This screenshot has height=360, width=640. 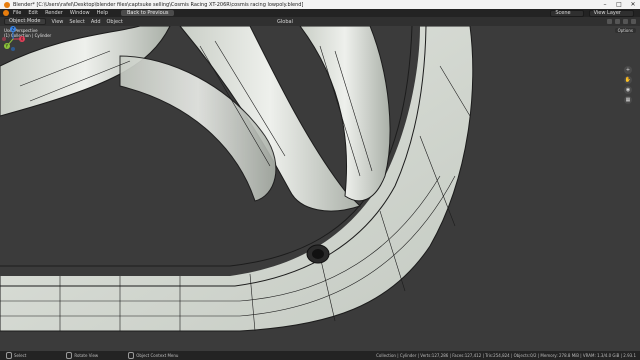 What do you see at coordinates (9, 355) in the screenshot?
I see `left-mouse-icon` at bounding box center [9, 355].